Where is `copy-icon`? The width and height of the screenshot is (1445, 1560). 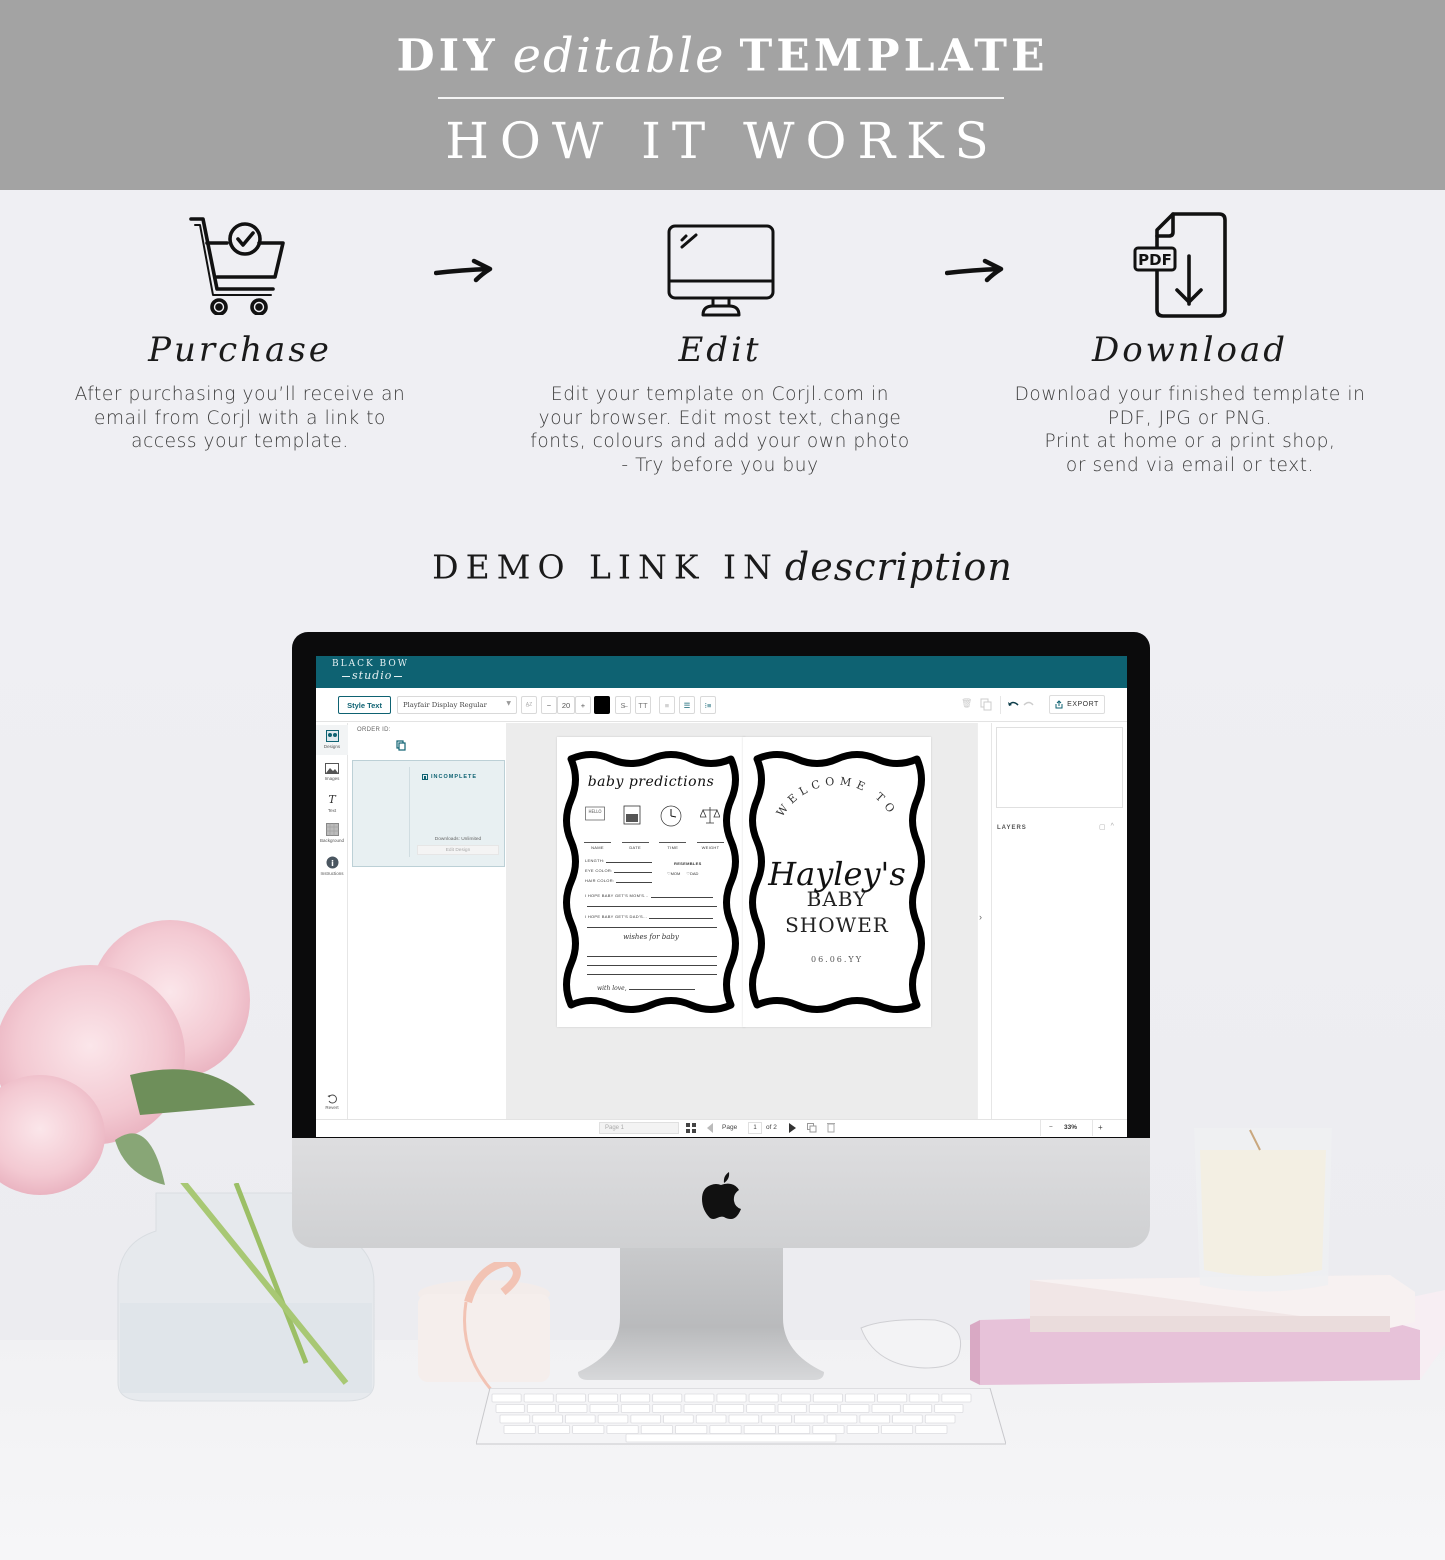 copy-icon is located at coordinates (401, 745).